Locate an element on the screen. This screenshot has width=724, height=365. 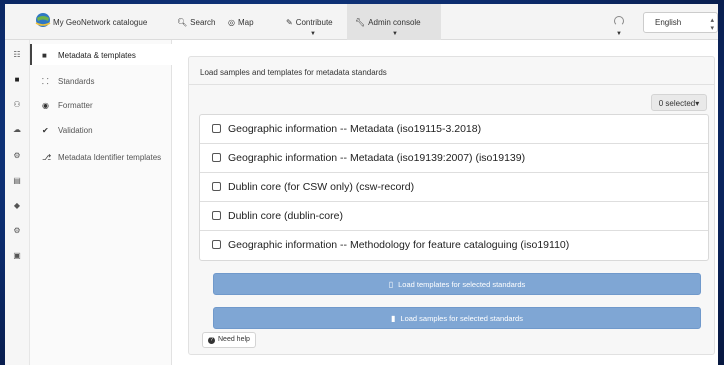
menu-item-metadata-identifier-templates: ⎇ Metadata Identifier templates is located at coordinates (101, 163).